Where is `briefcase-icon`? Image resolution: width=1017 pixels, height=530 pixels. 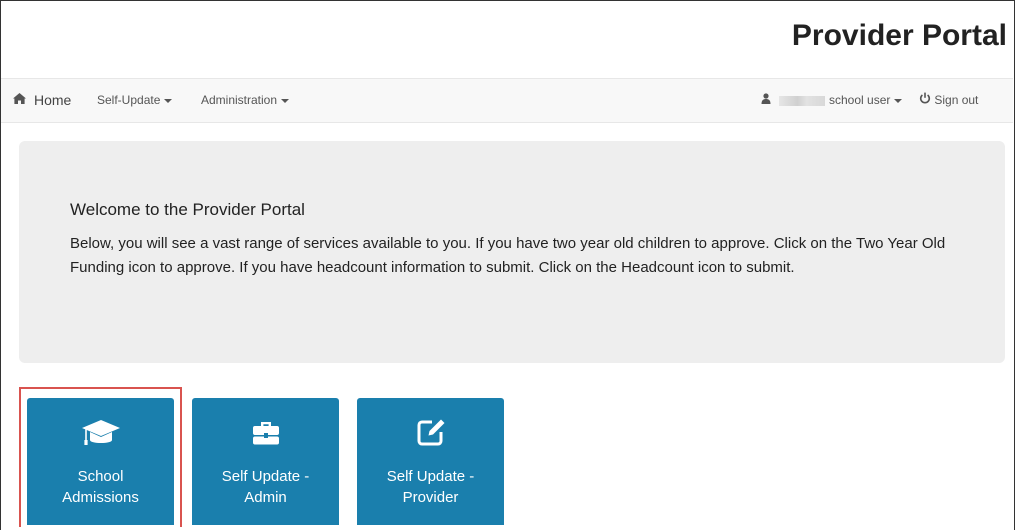
briefcase-icon is located at coordinates (265, 432).